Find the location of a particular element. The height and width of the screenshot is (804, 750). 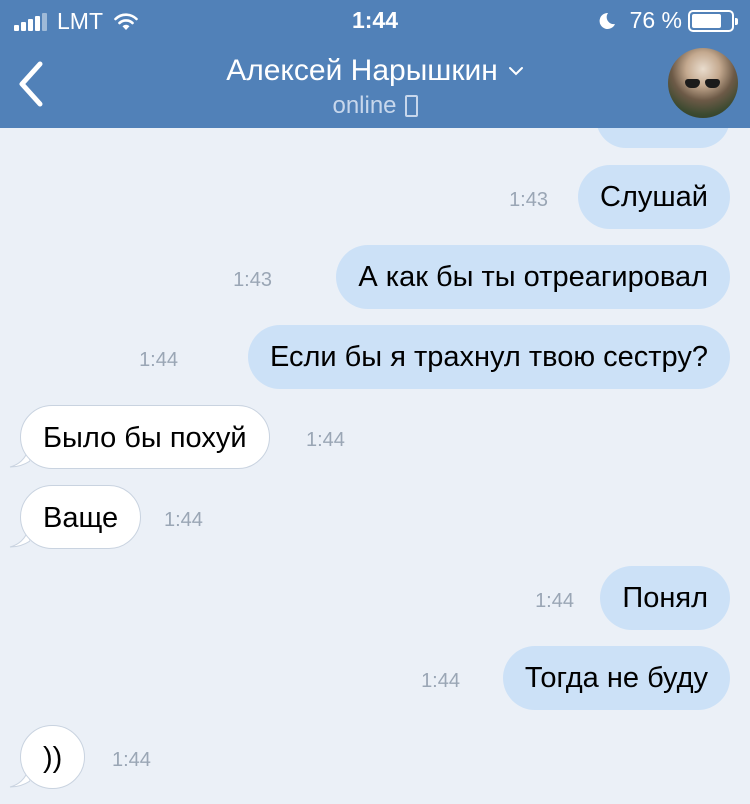

message-bubble-outgoing: Понял is located at coordinates (665, 598).